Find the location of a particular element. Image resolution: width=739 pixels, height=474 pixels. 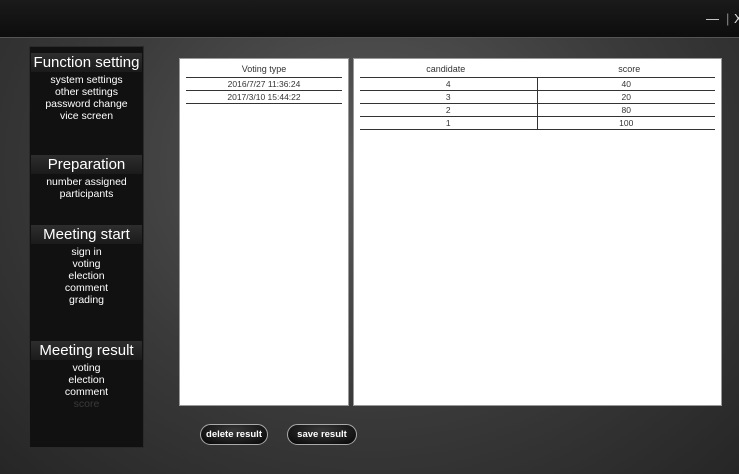

score-cell: 100 is located at coordinates (626, 123).